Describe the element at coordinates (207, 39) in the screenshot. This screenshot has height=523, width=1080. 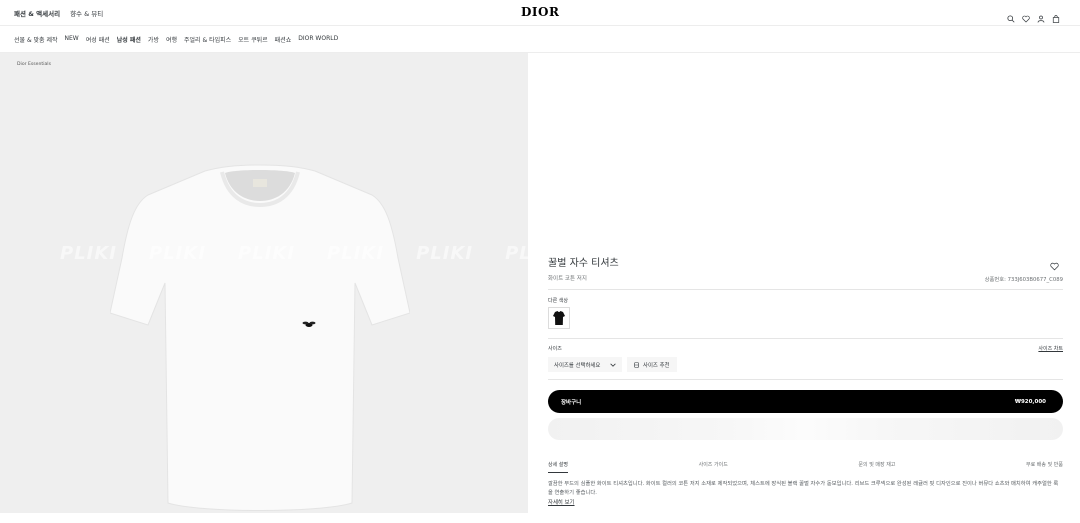
I see `nav-jewelry: 주얼리 & 타임피스` at that location.